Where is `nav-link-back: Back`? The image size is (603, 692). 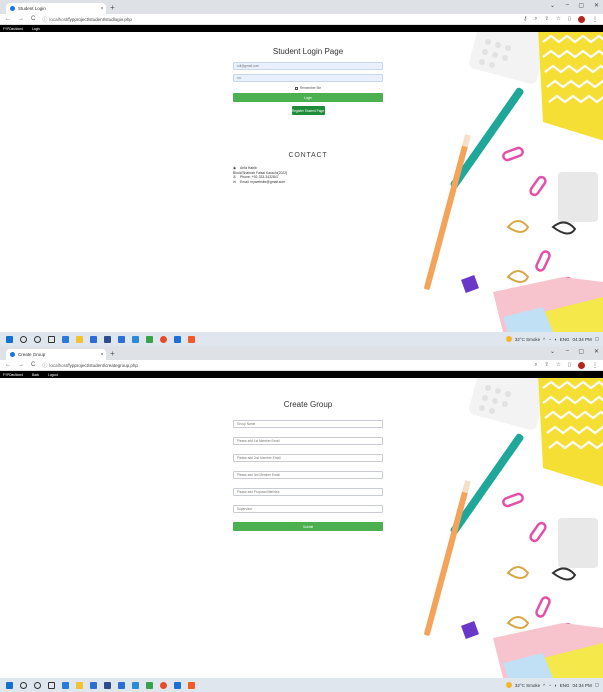
nav-link-back: Back is located at coordinates (35, 375).